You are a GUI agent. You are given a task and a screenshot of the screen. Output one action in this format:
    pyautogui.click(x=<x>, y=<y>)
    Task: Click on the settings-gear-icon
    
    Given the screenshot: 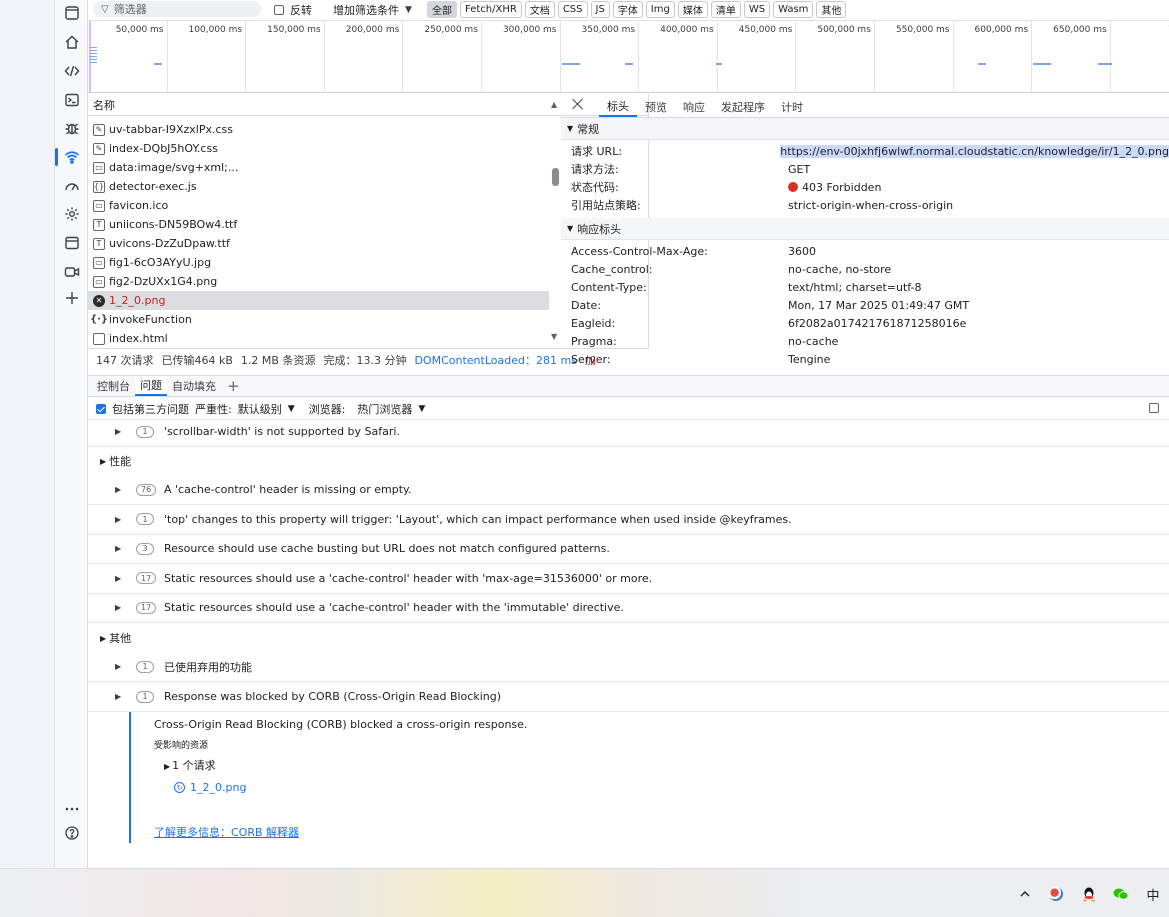 What is the action you would take?
    pyautogui.click(x=72, y=214)
    